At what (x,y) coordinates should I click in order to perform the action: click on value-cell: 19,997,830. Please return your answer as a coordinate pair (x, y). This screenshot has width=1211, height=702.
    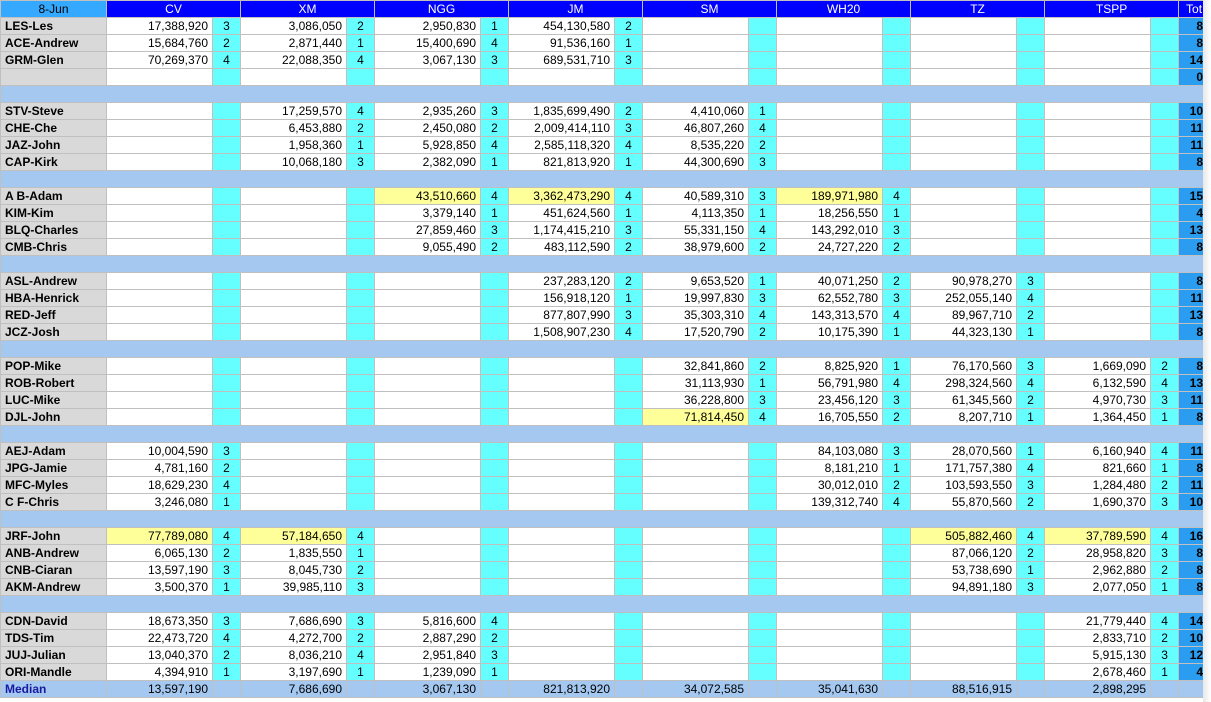
    Looking at the image, I should click on (696, 298).